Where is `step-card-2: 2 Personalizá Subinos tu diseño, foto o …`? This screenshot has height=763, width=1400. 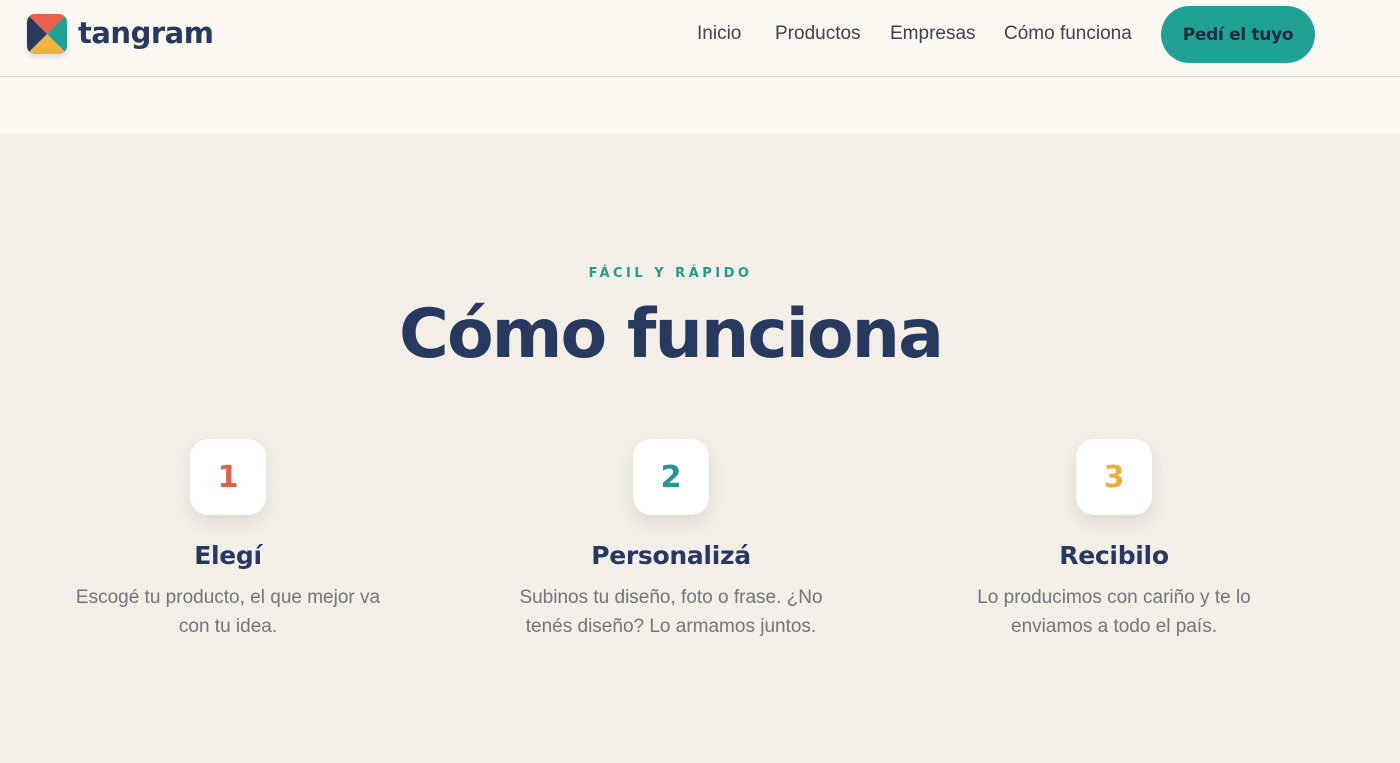
step-card-2: 2 Personalizá Subinos tu diseño, foto o … is located at coordinates (671, 540).